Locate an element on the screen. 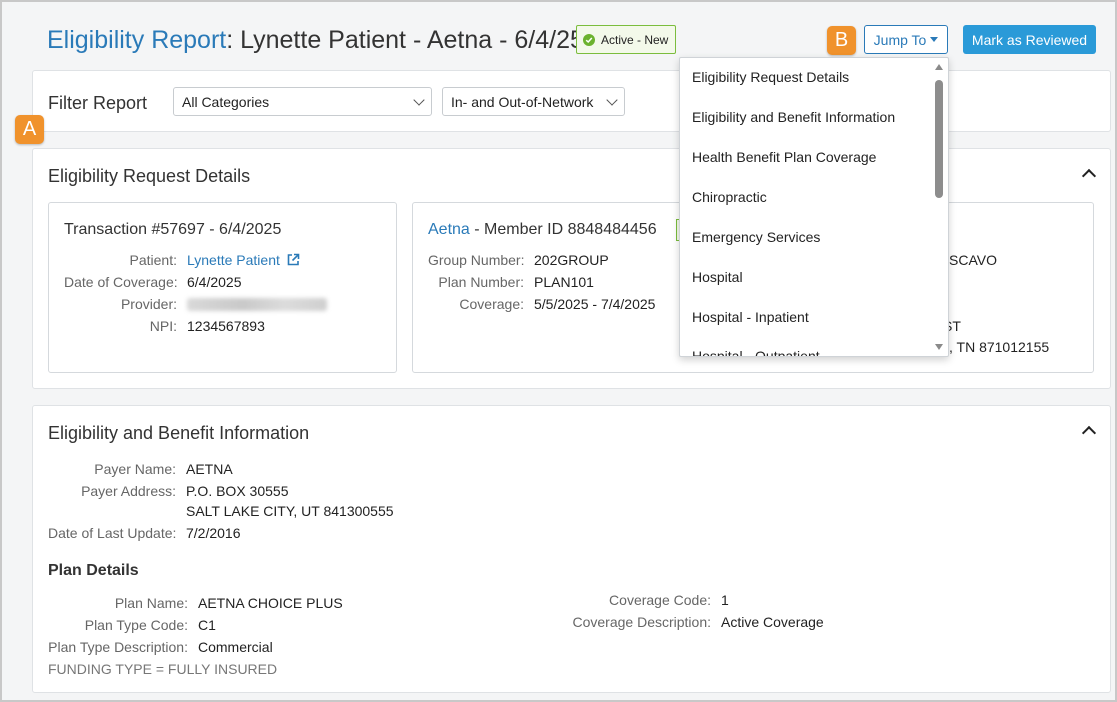  detail-row: Provider: is located at coordinates (195, 304).